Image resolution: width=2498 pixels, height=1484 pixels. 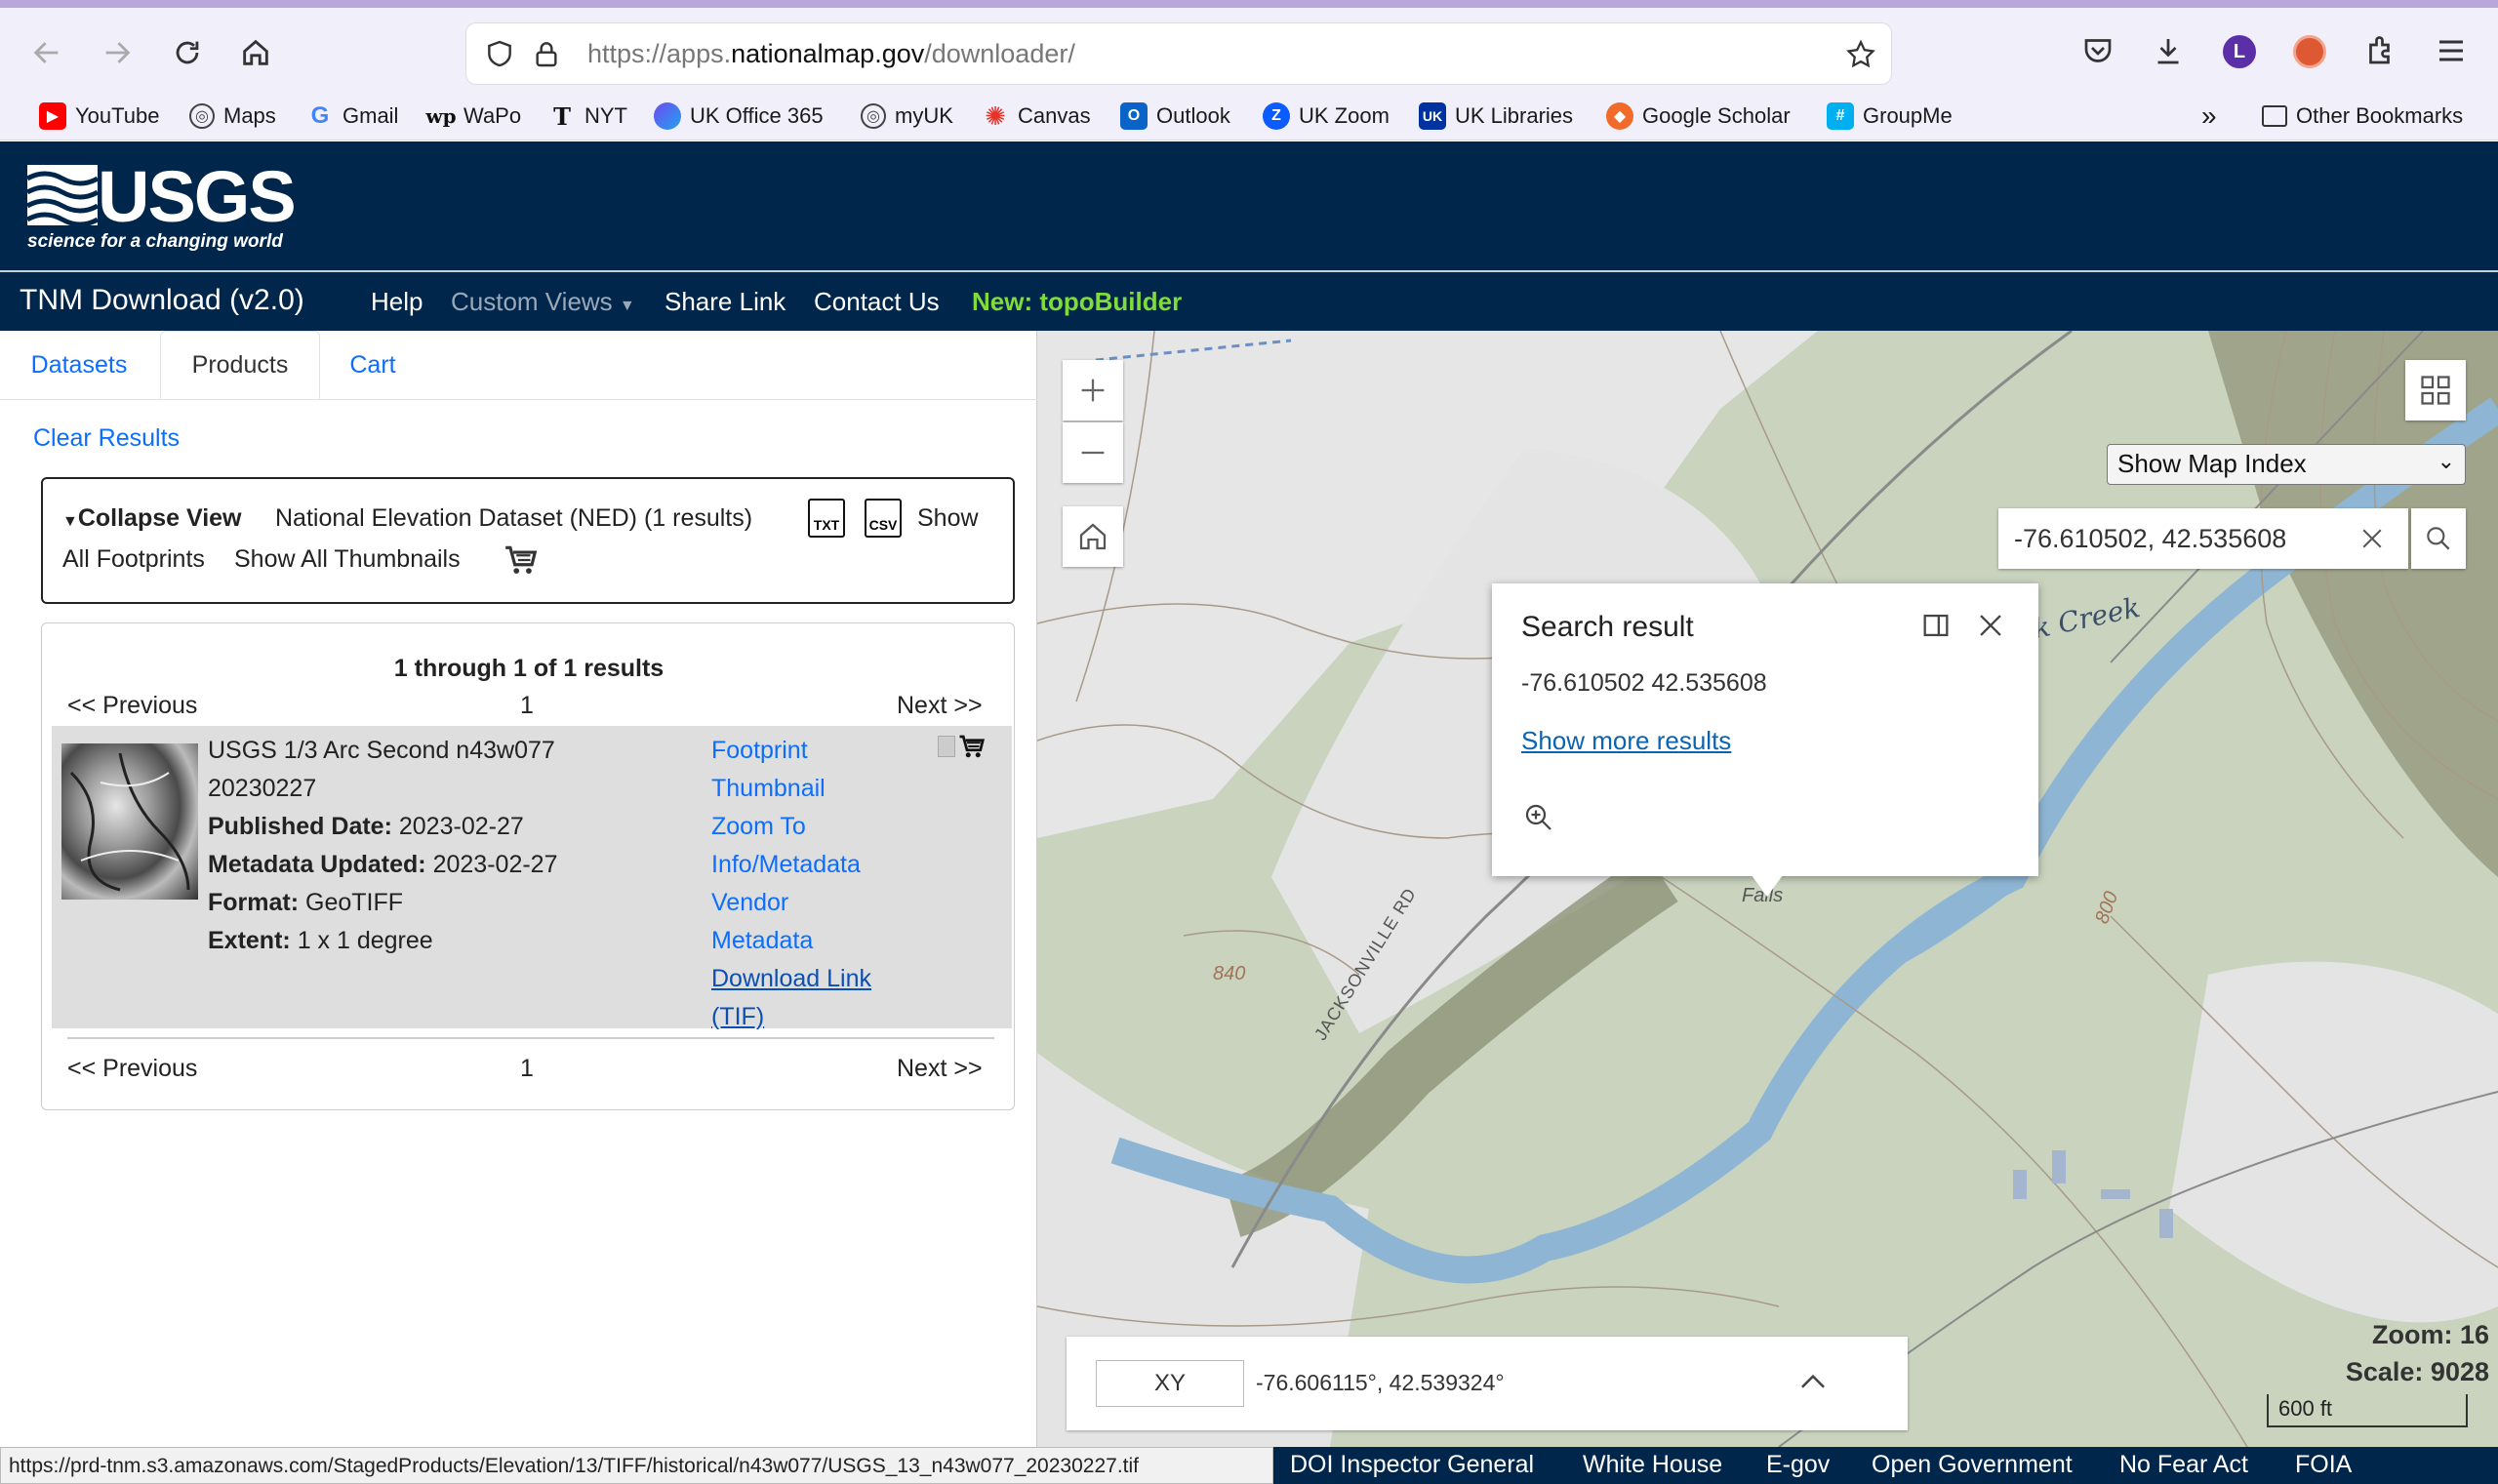 I want to click on map-scale: Scale: 9028, so click(x=2417, y=1371).